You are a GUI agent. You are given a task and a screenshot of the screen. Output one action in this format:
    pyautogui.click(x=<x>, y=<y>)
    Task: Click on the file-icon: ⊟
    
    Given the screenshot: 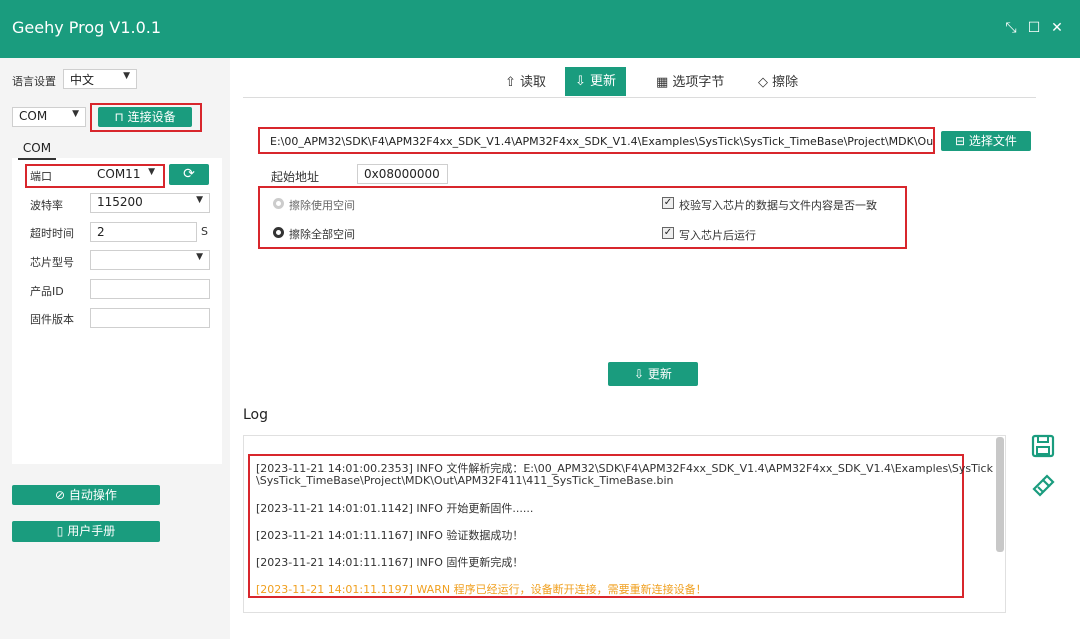 What is the action you would take?
    pyautogui.click(x=962, y=141)
    